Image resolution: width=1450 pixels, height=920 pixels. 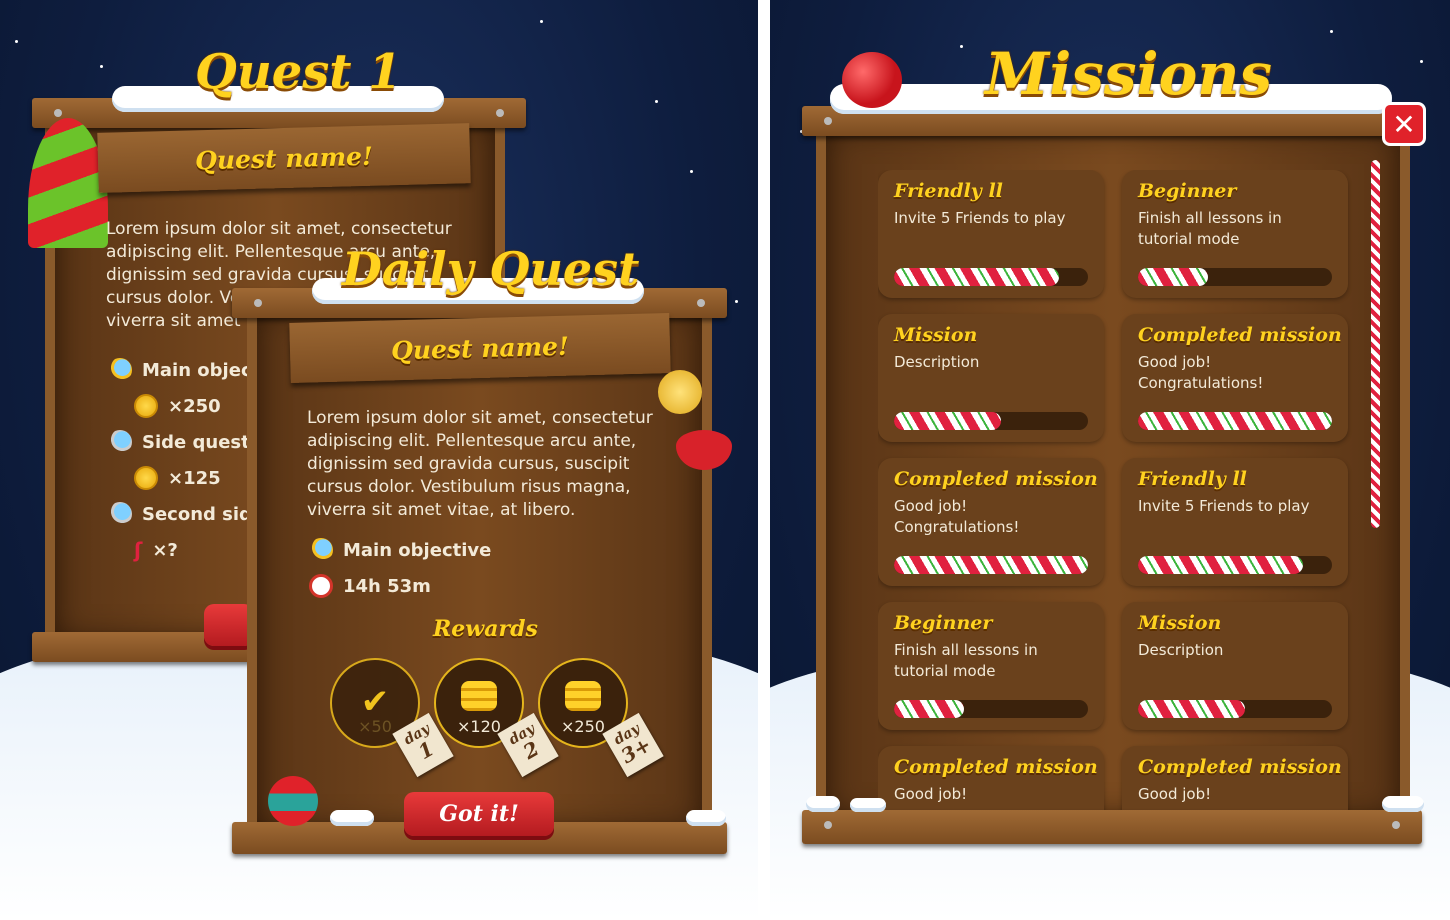 I want to click on clock-icon, so click(x=321, y=586).